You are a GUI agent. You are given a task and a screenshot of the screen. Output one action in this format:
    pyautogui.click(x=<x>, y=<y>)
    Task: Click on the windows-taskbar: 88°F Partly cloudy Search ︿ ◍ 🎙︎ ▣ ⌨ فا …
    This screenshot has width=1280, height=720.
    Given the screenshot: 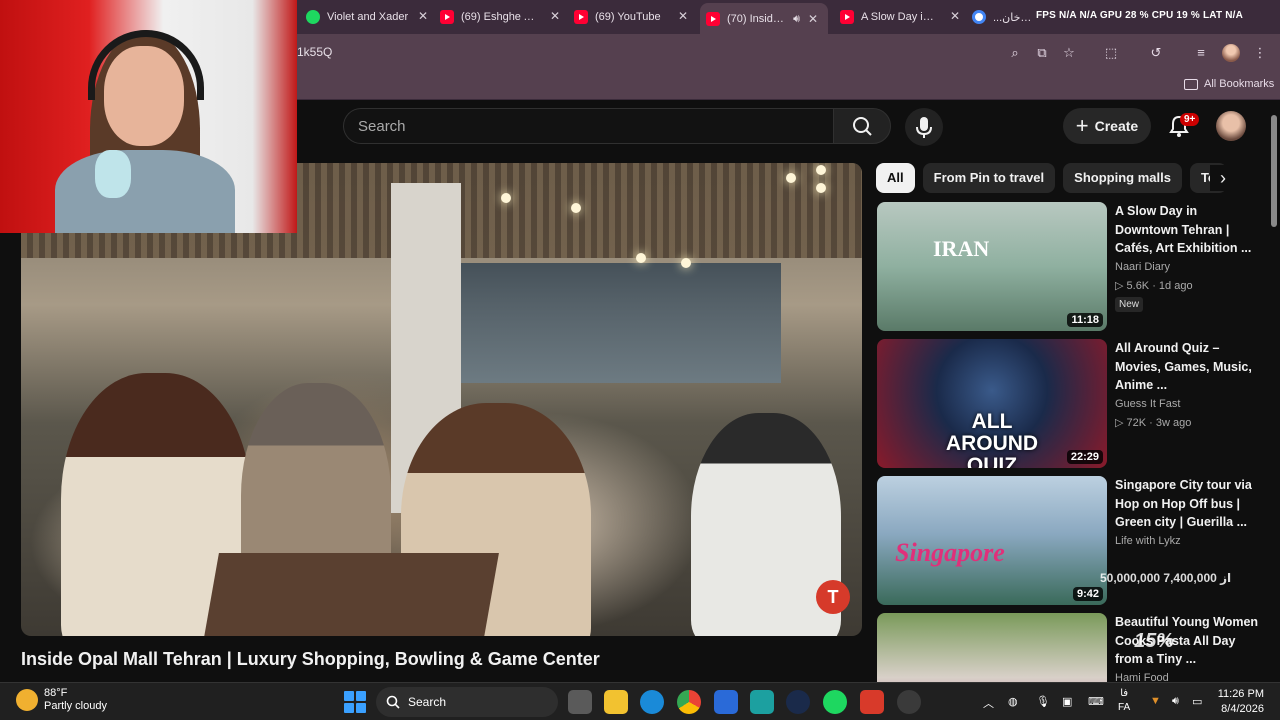 What is the action you would take?
    pyautogui.click(x=640, y=701)
    